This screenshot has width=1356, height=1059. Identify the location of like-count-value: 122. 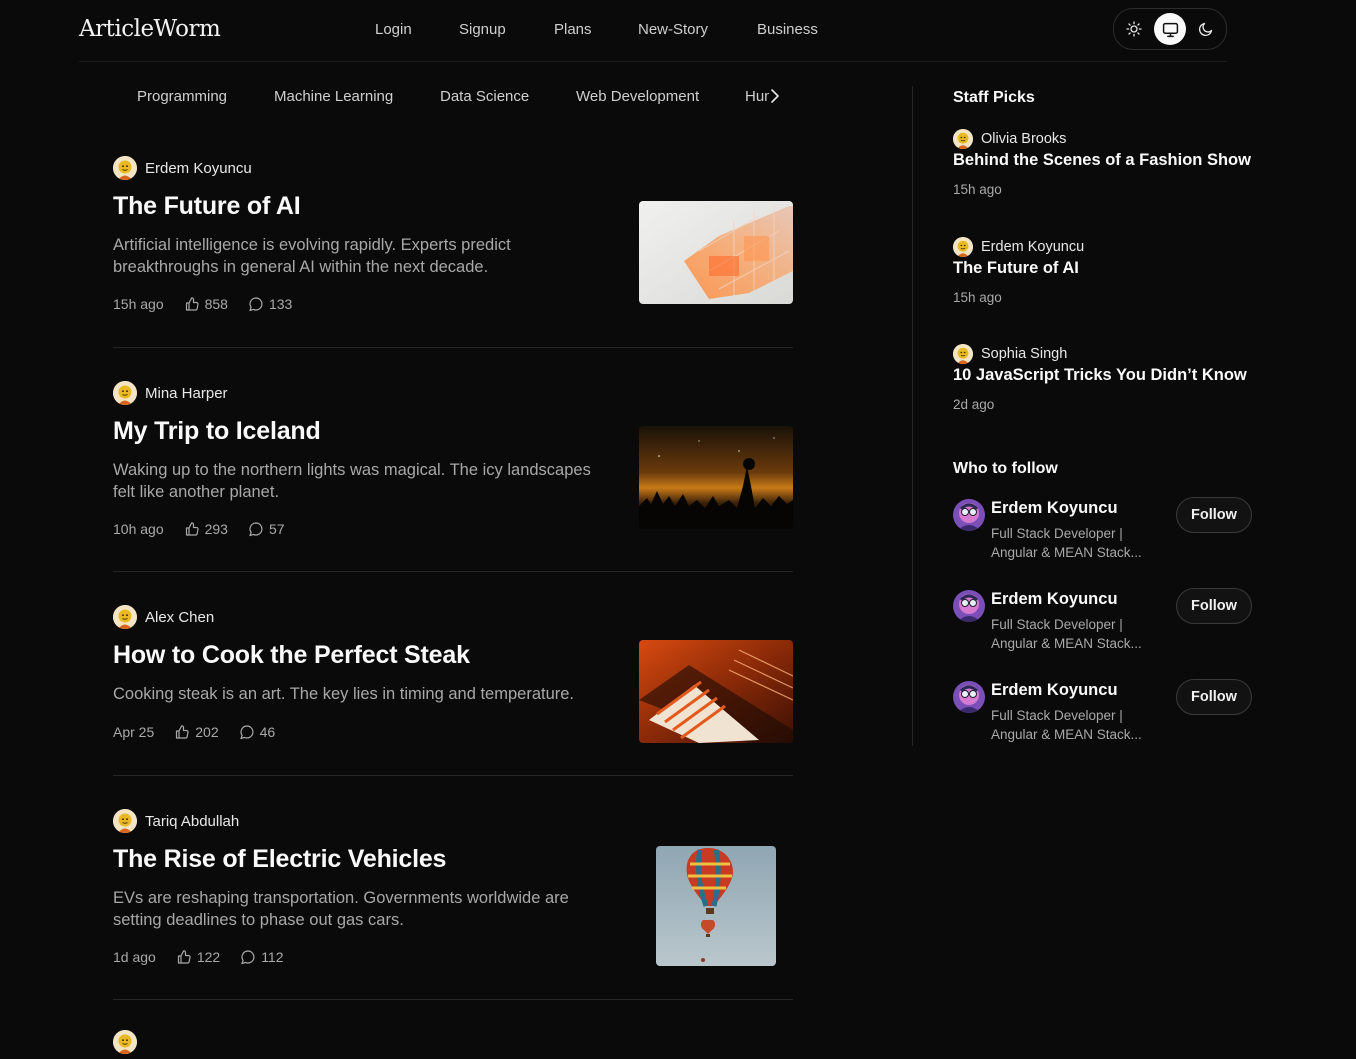
(208, 957).